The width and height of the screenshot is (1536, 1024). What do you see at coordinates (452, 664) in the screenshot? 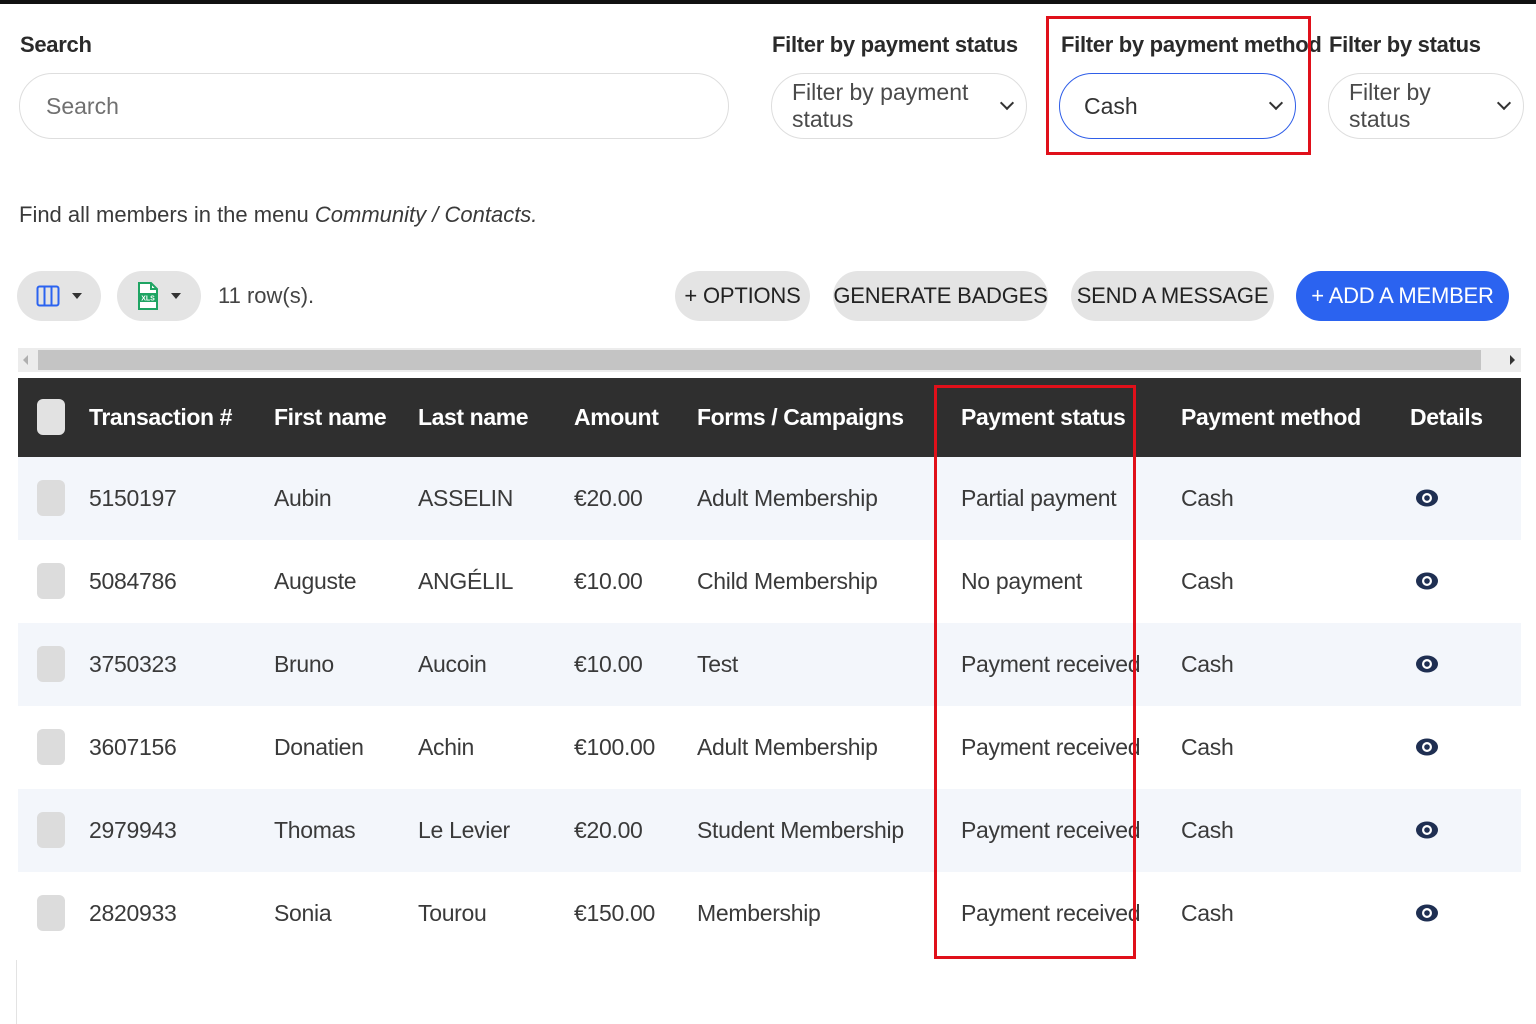
I see `last-name-cell: Aucoin` at bounding box center [452, 664].